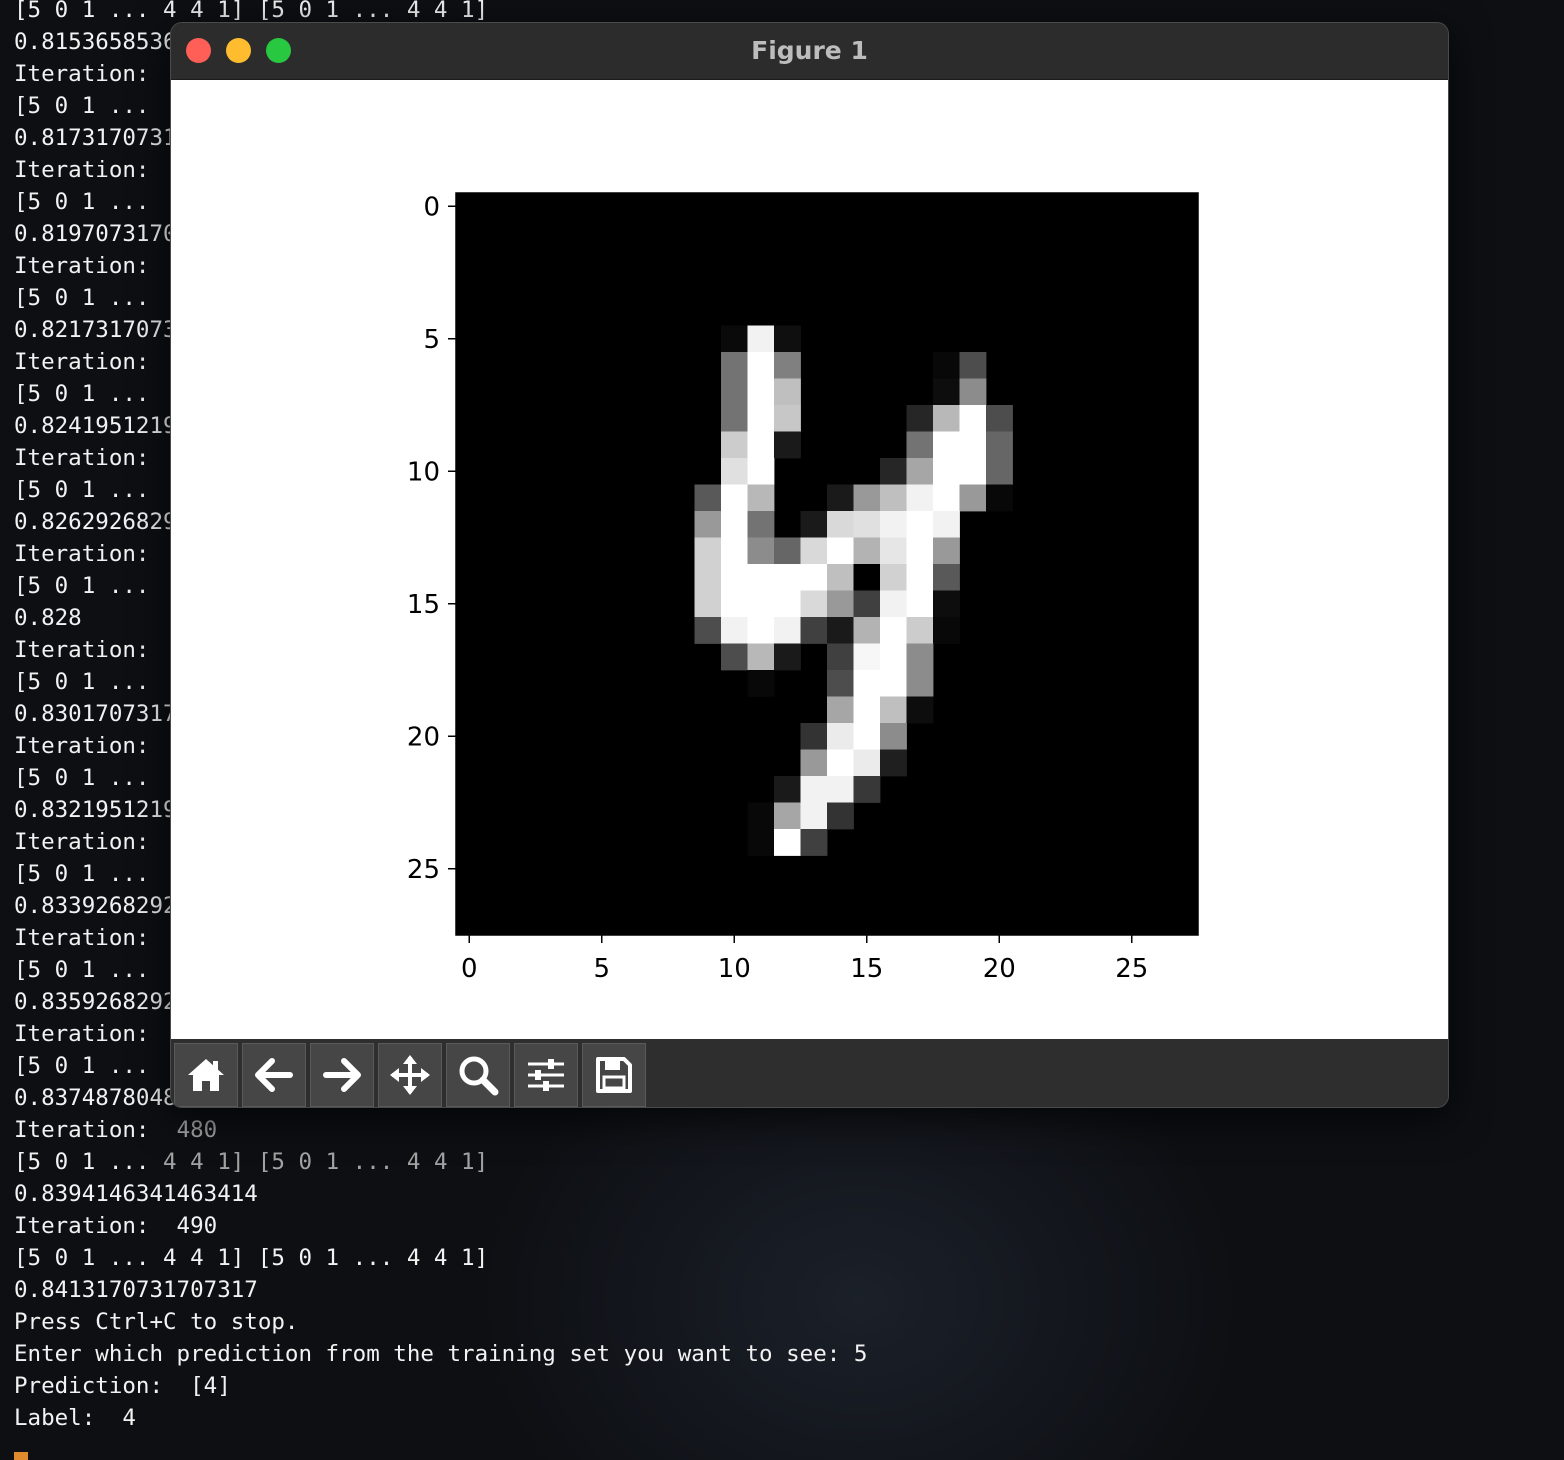 The height and width of the screenshot is (1460, 1564). I want to click on forward-button, so click(342, 1075).